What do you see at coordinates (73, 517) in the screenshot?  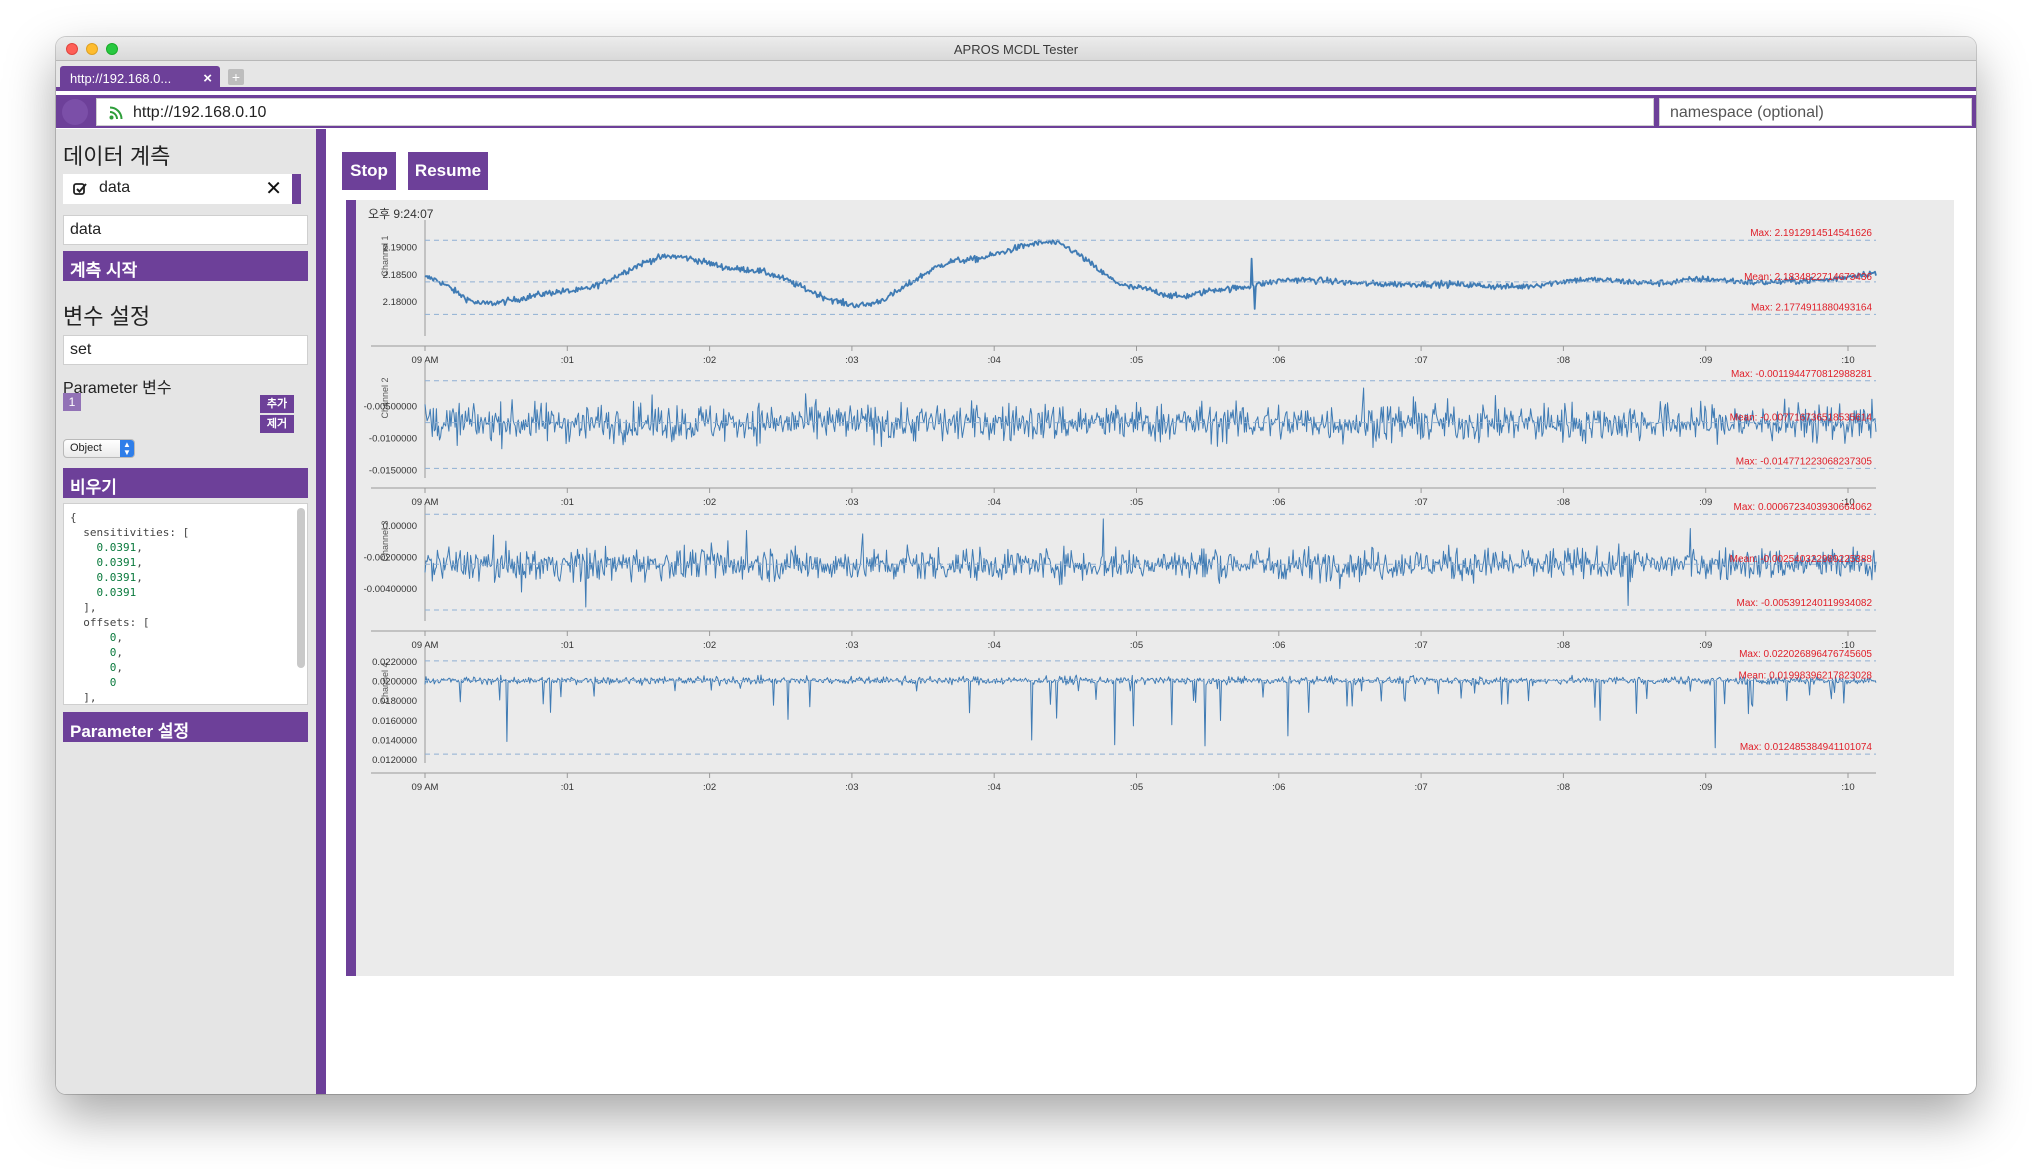 I see `code-line: {` at bounding box center [73, 517].